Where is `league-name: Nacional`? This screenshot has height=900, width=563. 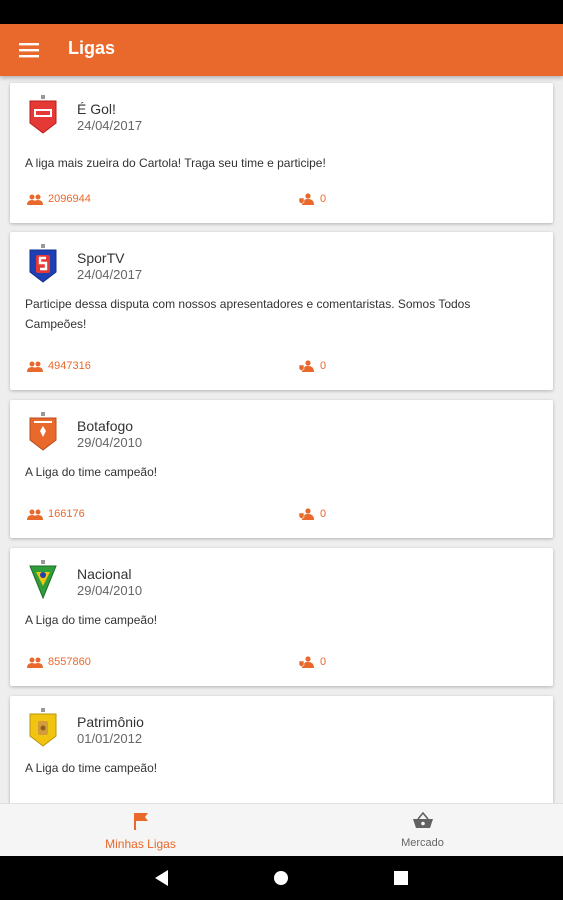 league-name: Nacional is located at coordinates (104, 574).